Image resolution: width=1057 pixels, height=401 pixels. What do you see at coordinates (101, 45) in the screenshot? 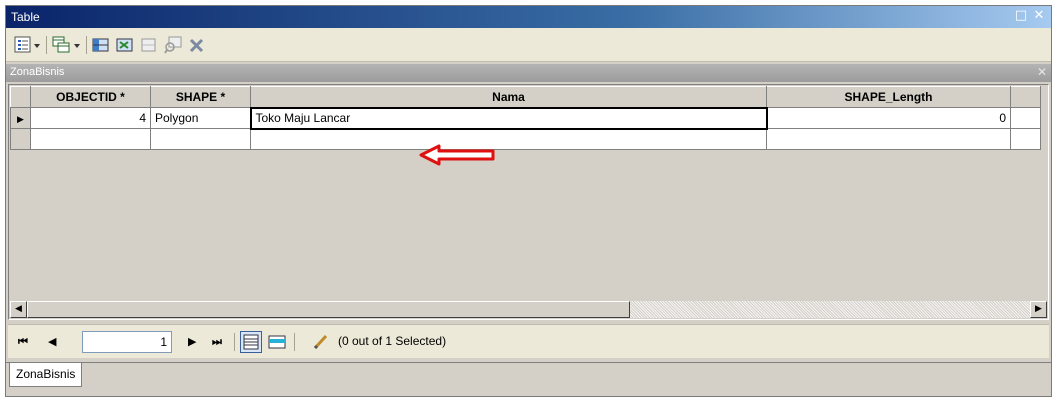
I see `select-by-attributes-icon` at bounding box center [101, 45].